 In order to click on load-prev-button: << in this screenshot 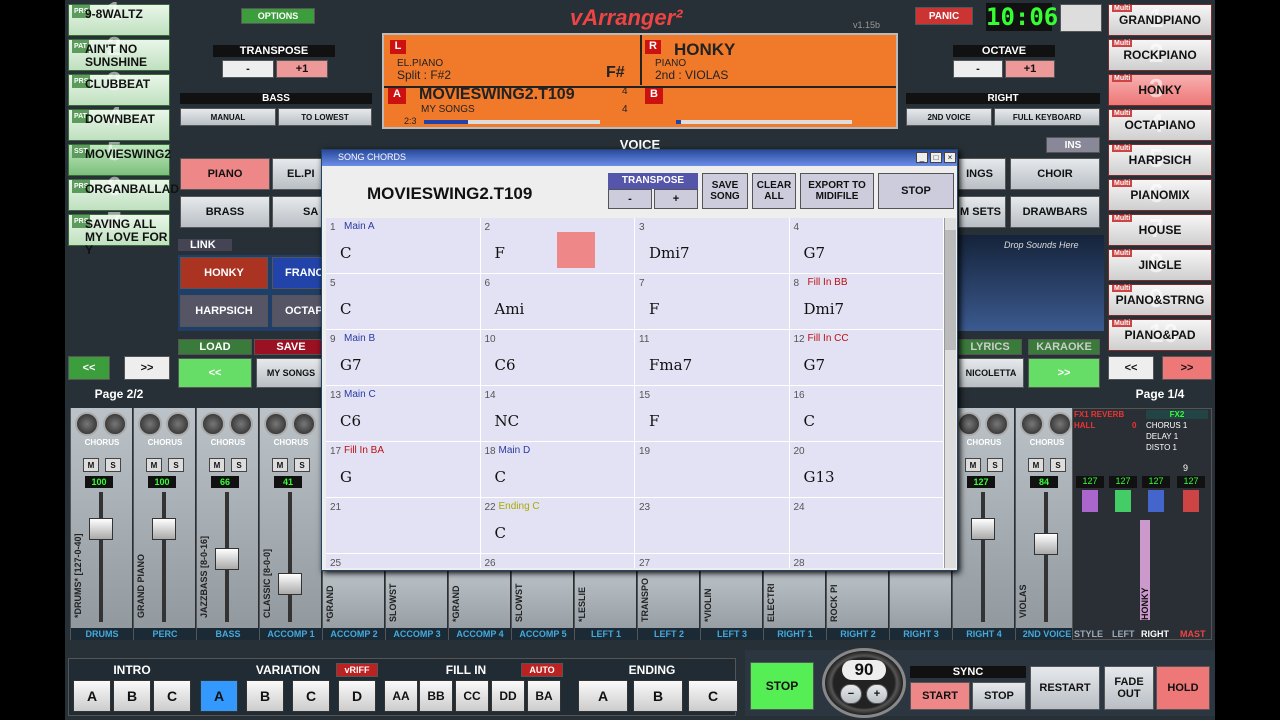, I will do `click(215, 373)`.